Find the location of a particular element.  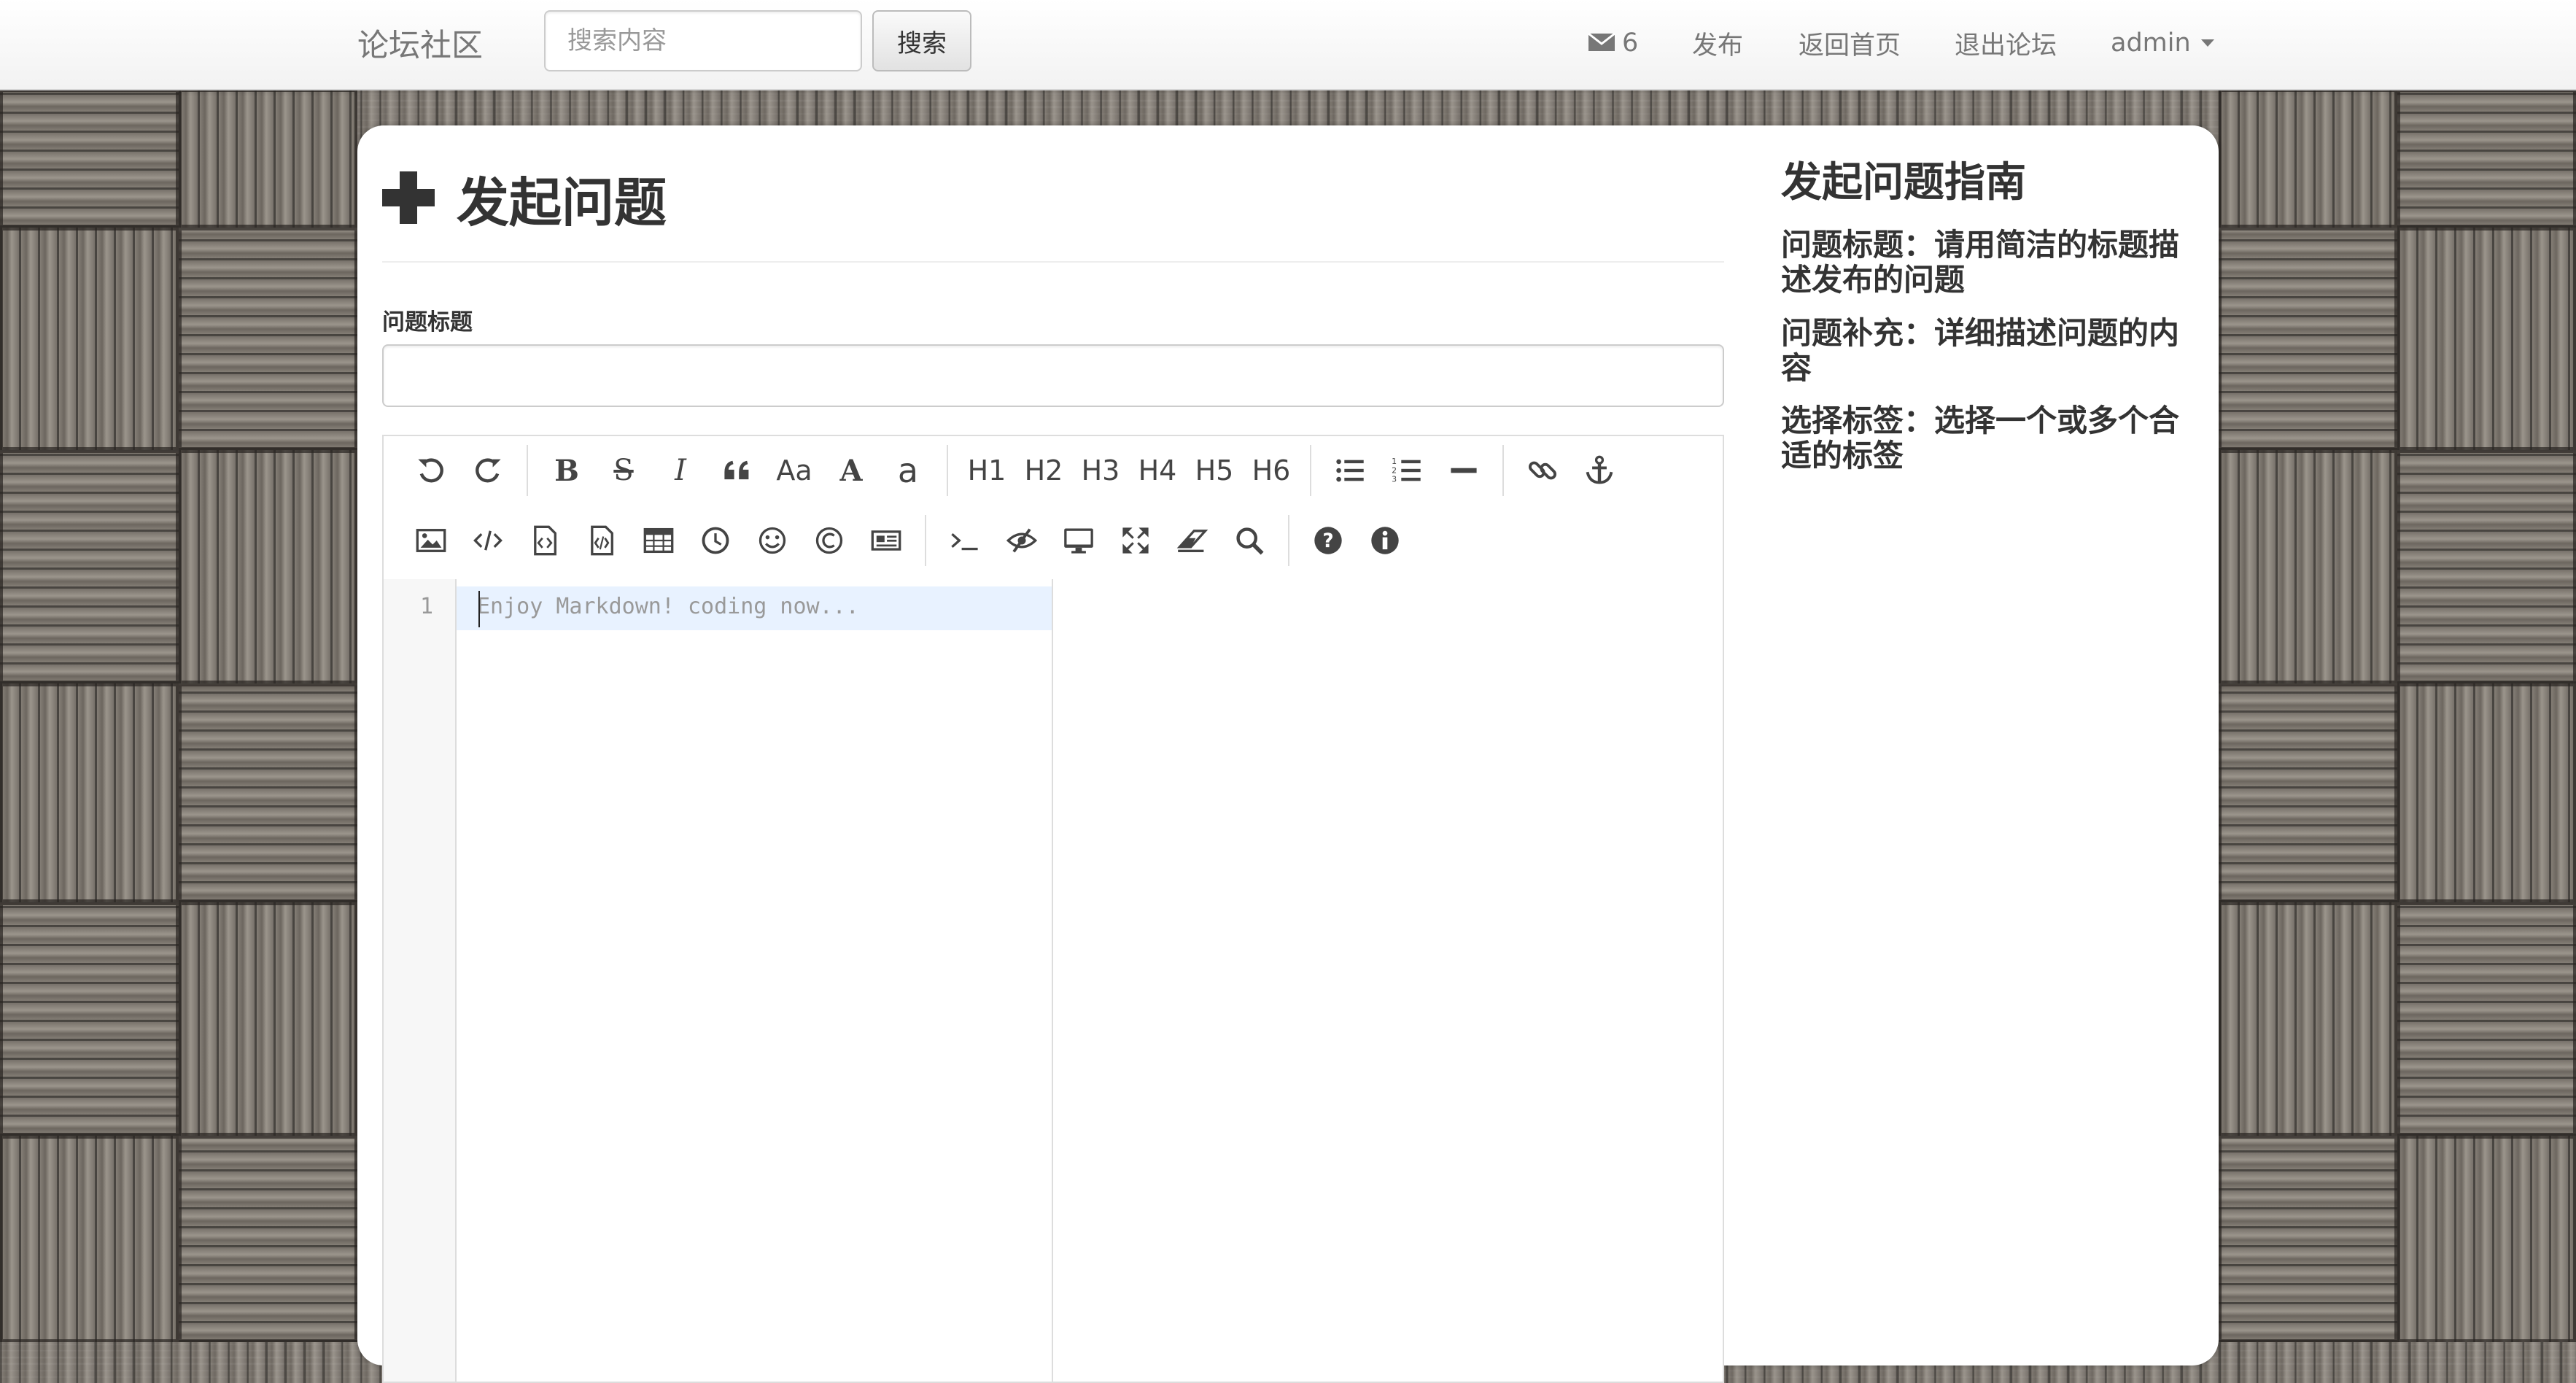

search-replace-icon is located at coordinates (1250, 540).